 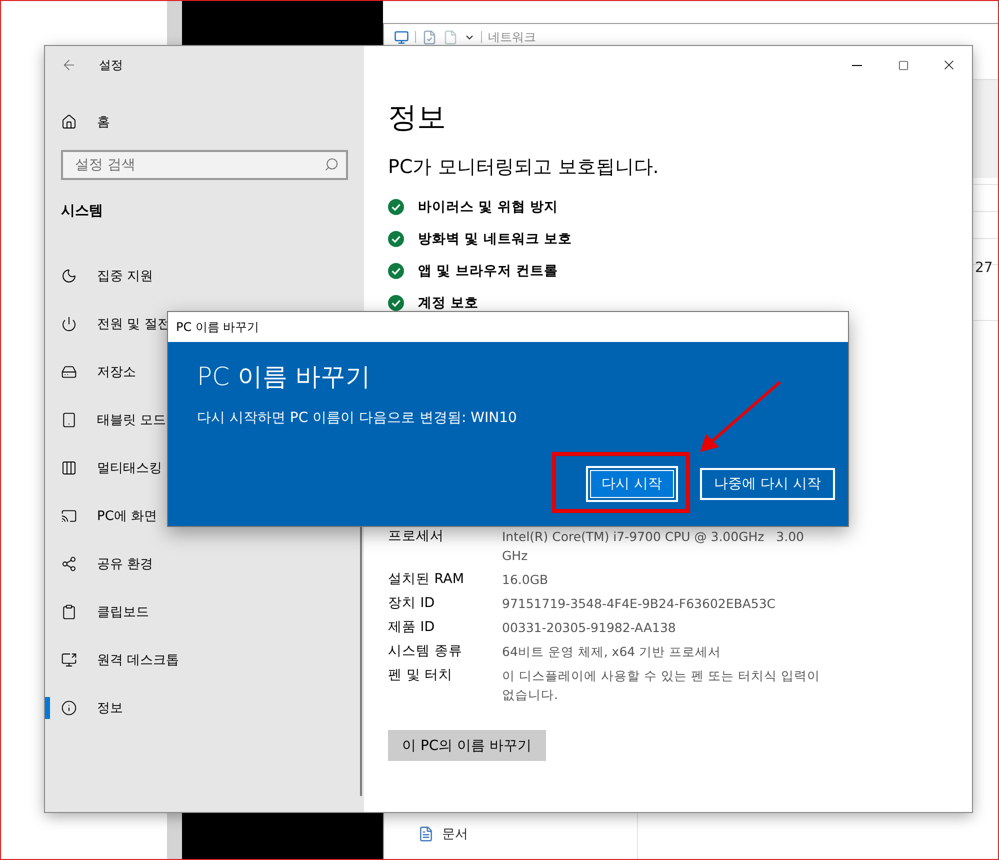 What do you see at coordinates (331, 164) in the screenshot?
I see `search-icon` at bounding box center [331, 164].